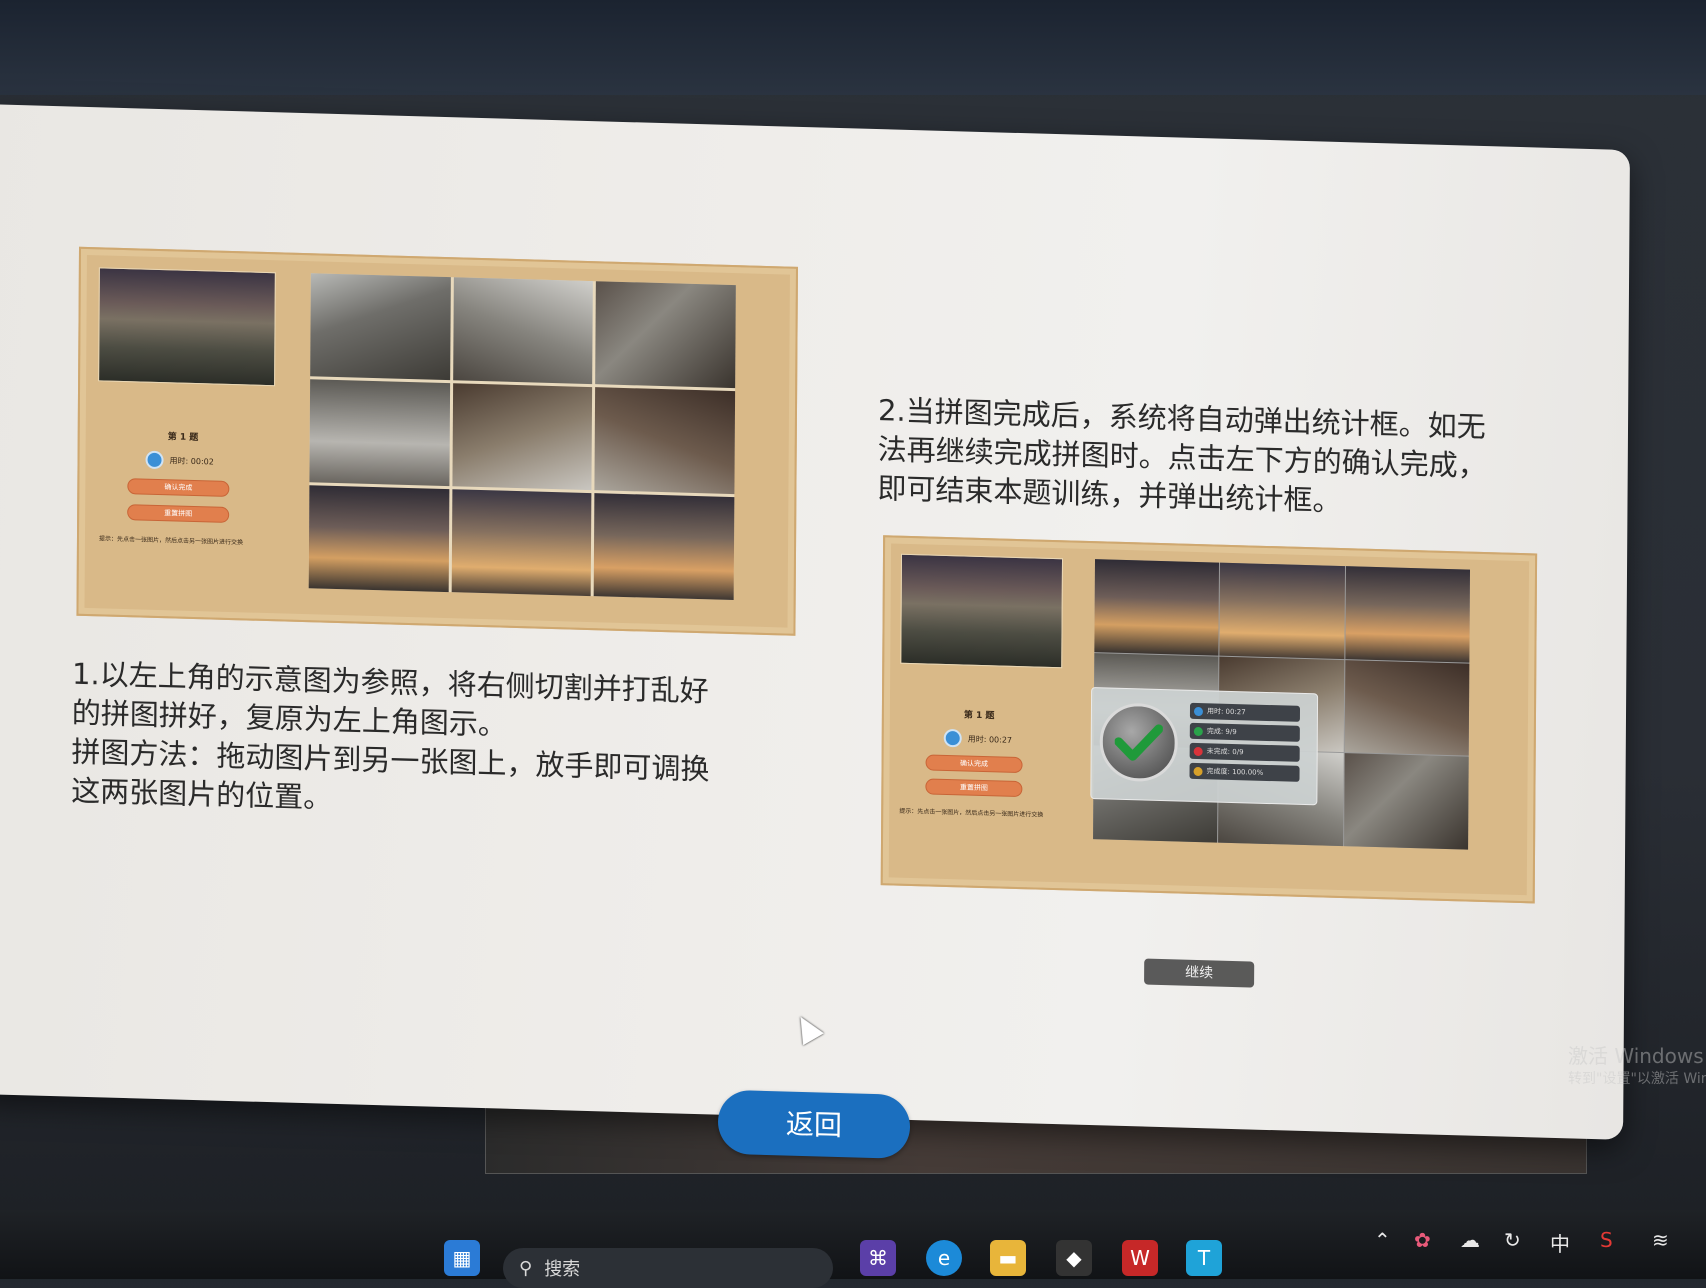 This screenshot has height=1288, width=1706. What do you see at coordinates (1225, 752) in the screenshot?
I see `stat-undone-text: 未完成: 0/9` at bounding box center [1225, 752].